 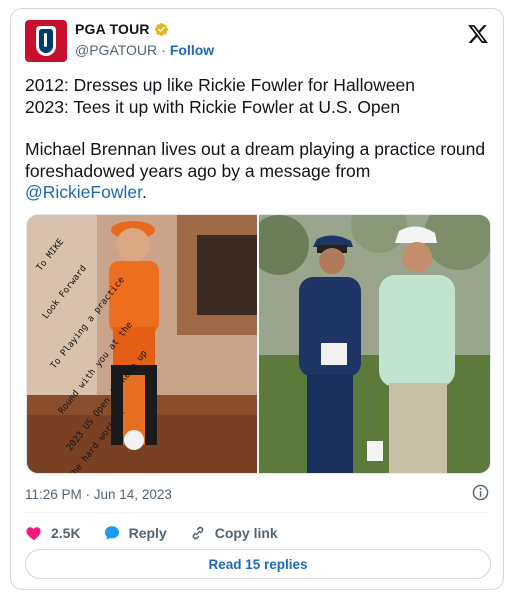 I want to click on link-icon, so click(x=197, y=533).